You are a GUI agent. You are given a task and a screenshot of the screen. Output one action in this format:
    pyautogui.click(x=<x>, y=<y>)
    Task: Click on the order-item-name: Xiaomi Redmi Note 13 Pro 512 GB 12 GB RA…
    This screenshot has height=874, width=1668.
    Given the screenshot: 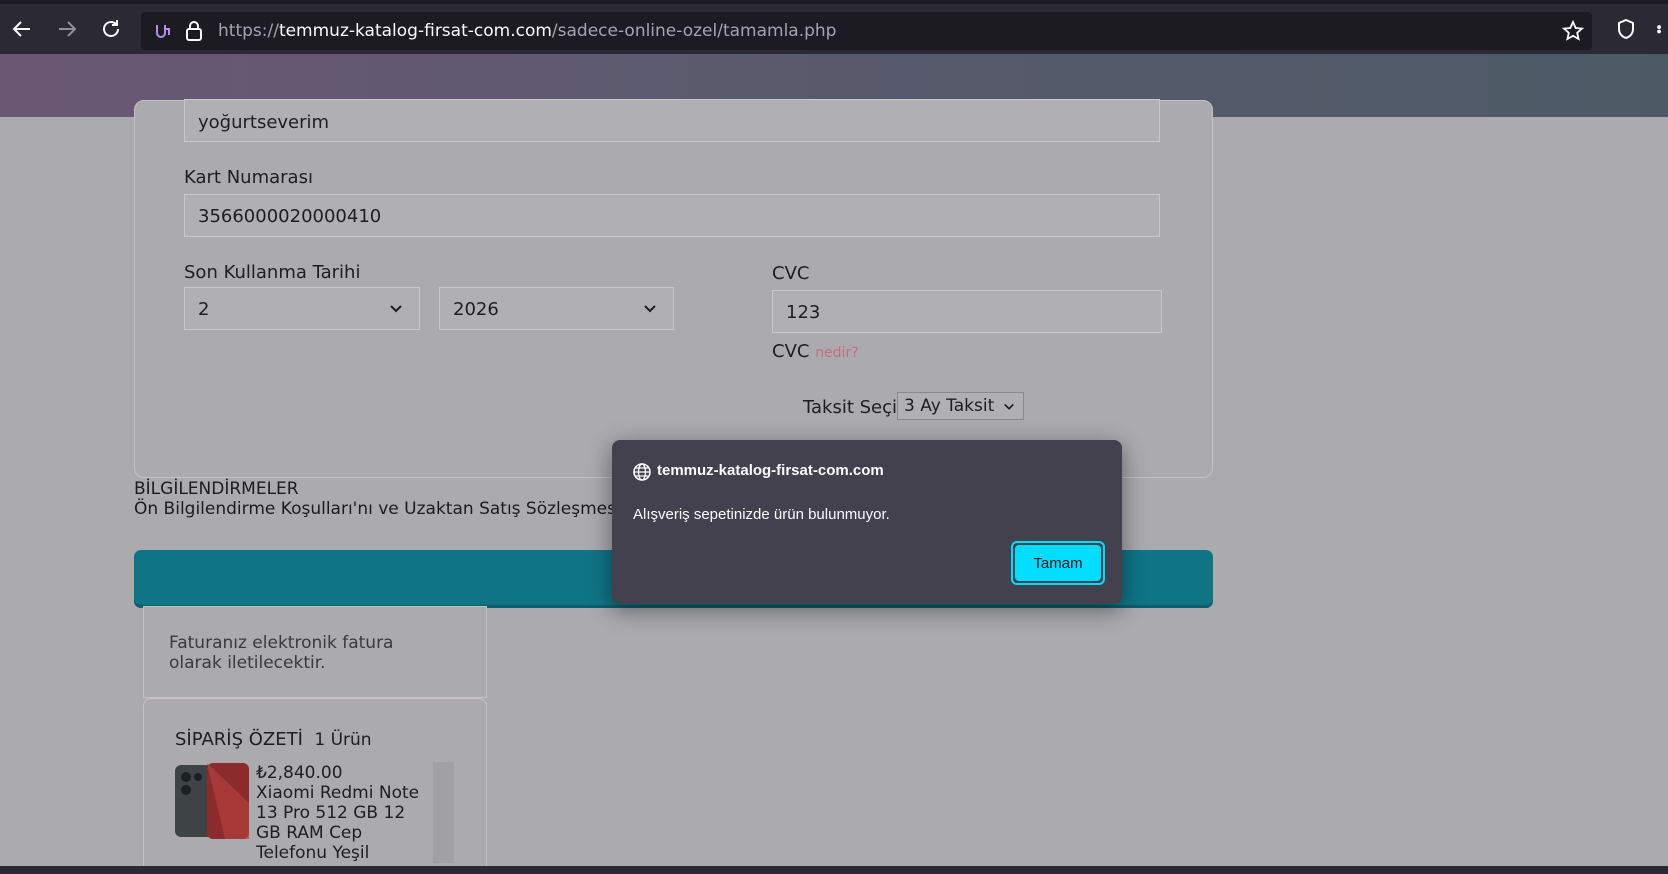 What is the action you would take?
    pyautogui.click(x=343, y=823)
    